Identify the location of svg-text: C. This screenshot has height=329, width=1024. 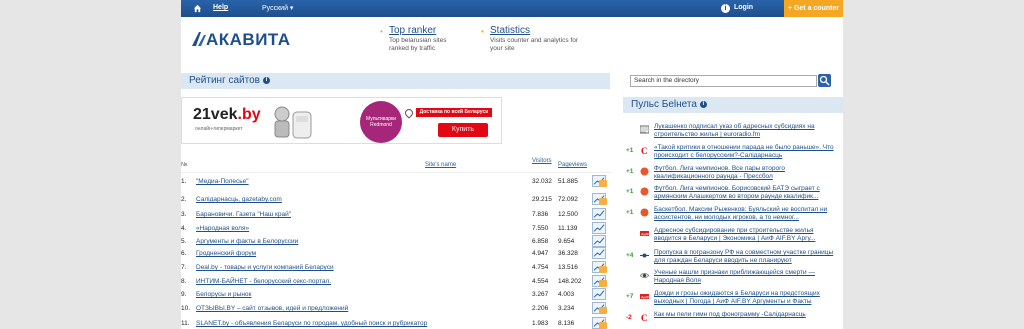
(644, 317).